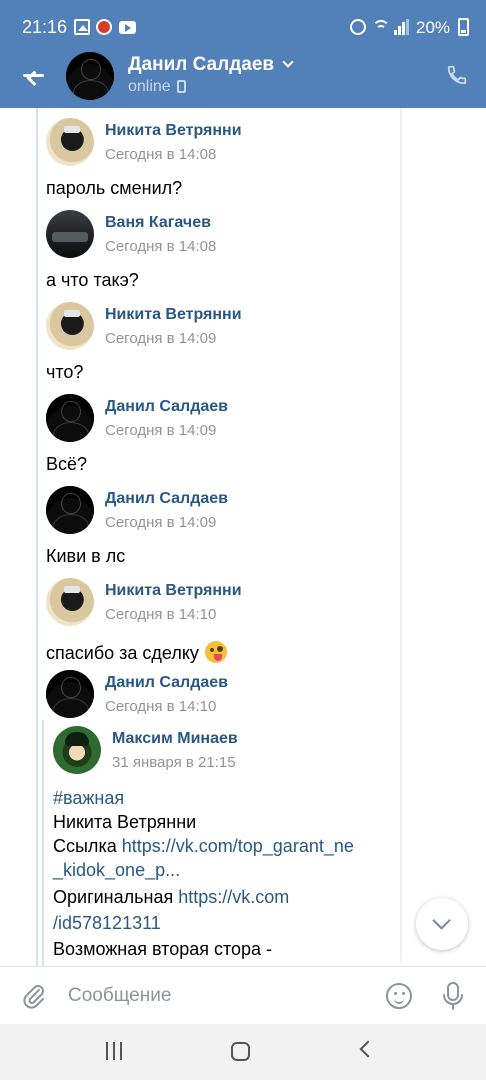 The width and height of the screenshot is (486, 1080). I want to click on chat-title: Данил Салдаев, so click(211, 65).